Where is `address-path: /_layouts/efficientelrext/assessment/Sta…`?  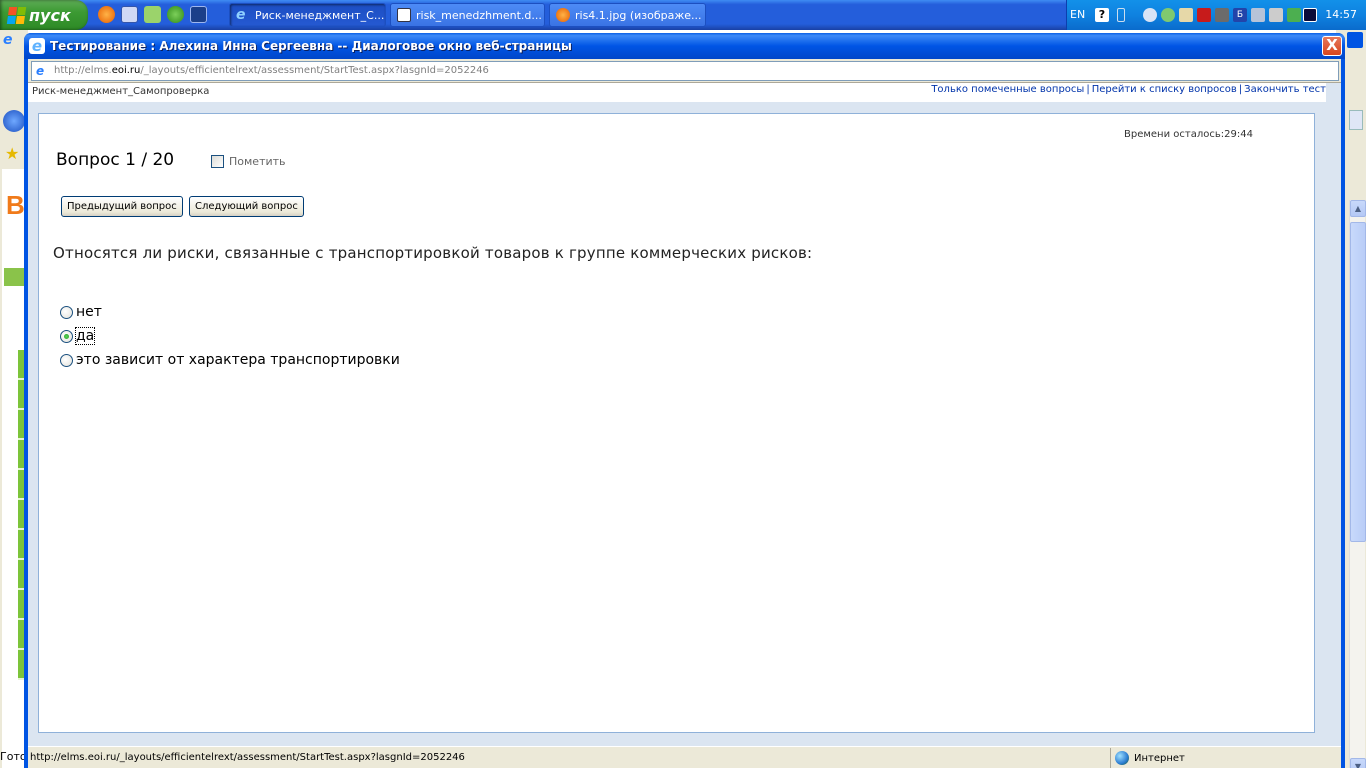 address-path: /_layouts/efficientelrext/assessment/Sta… is located at coordinates (314, 70).